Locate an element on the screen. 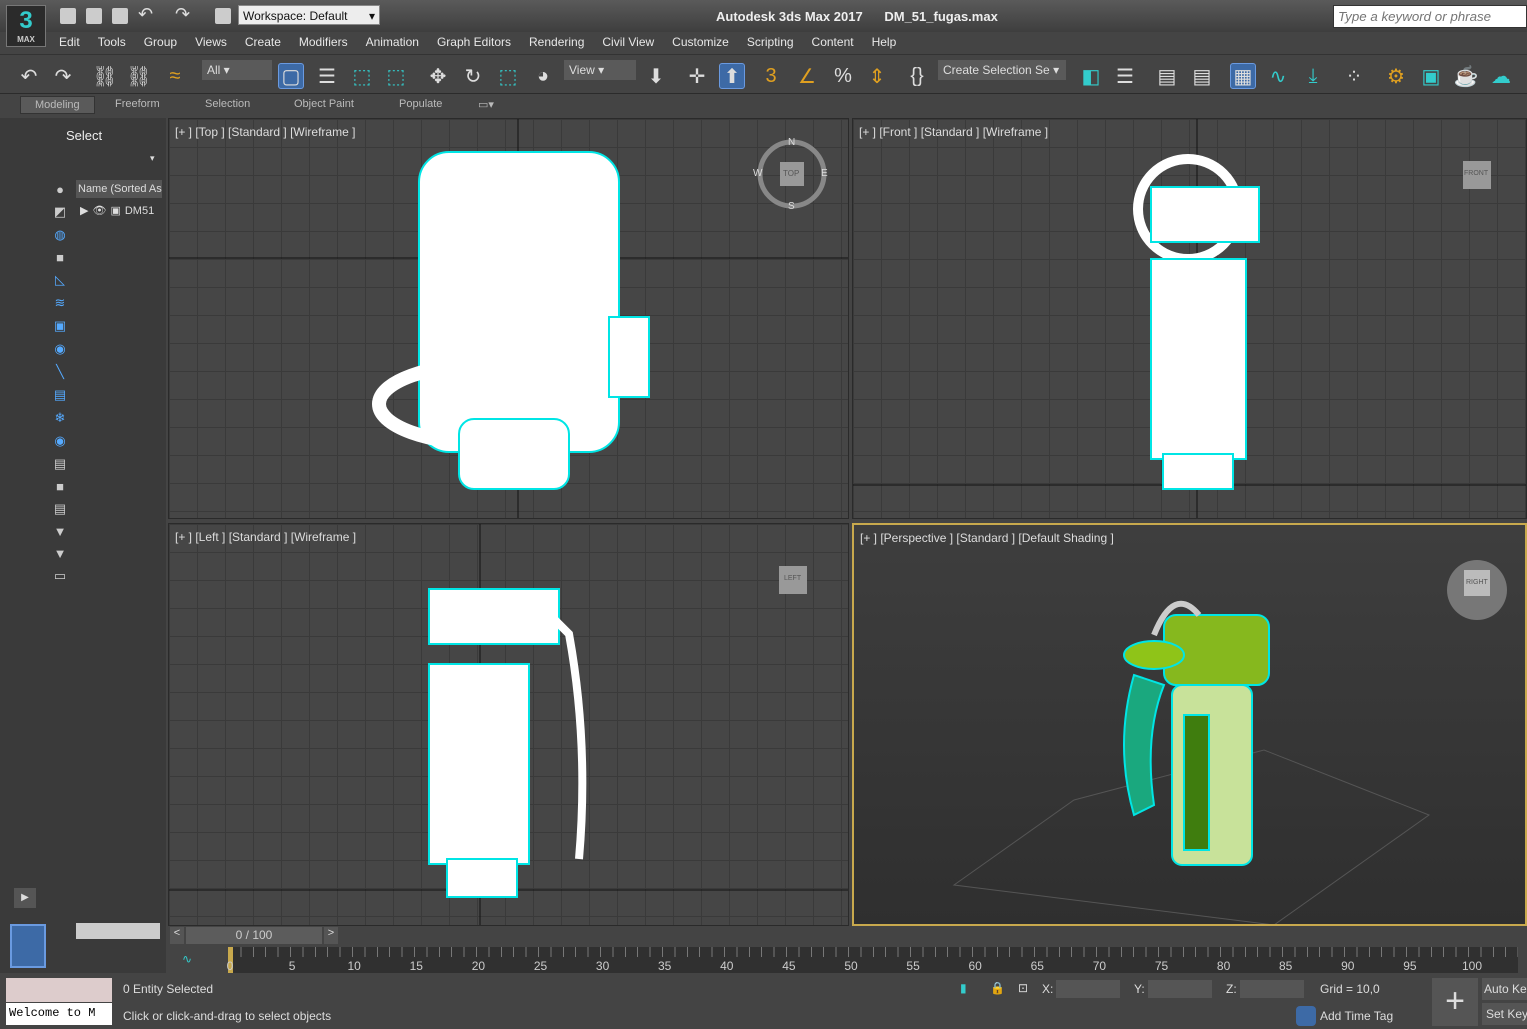 This screenshot has height=1029, width=1527. move-icon: ✥ is located at coordinates (438, 76).